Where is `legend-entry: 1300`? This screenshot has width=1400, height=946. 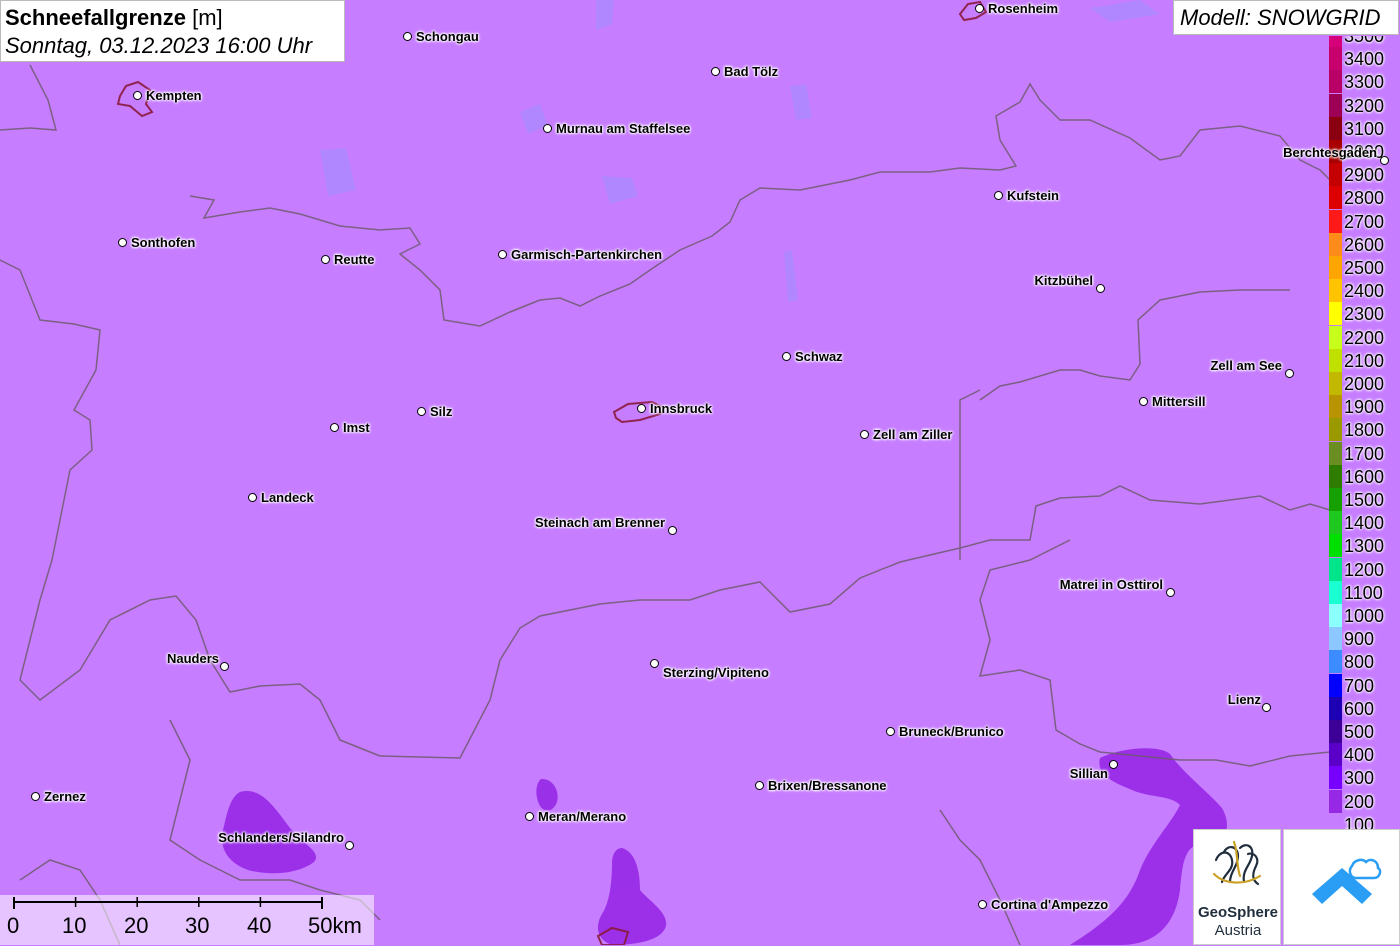
legend-entry: 1300 is located at coordinates (1364, 546).